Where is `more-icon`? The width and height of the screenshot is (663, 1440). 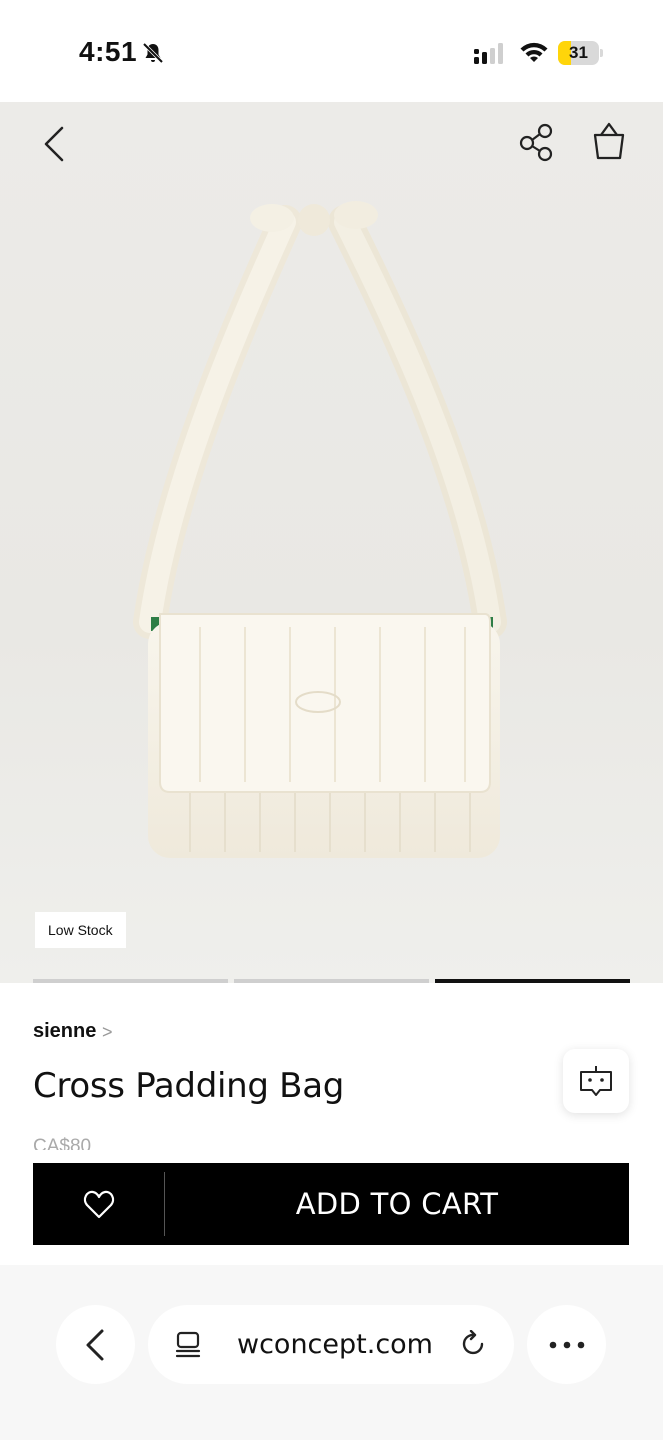
more-icon is located at coordinates (567, 1345).